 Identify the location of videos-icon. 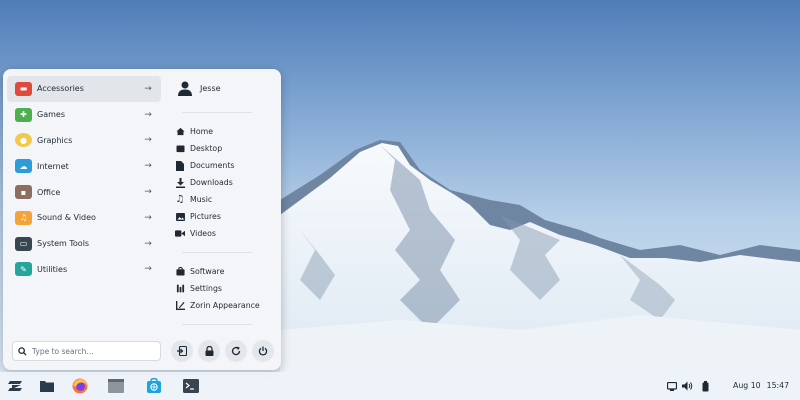
(180, 234).